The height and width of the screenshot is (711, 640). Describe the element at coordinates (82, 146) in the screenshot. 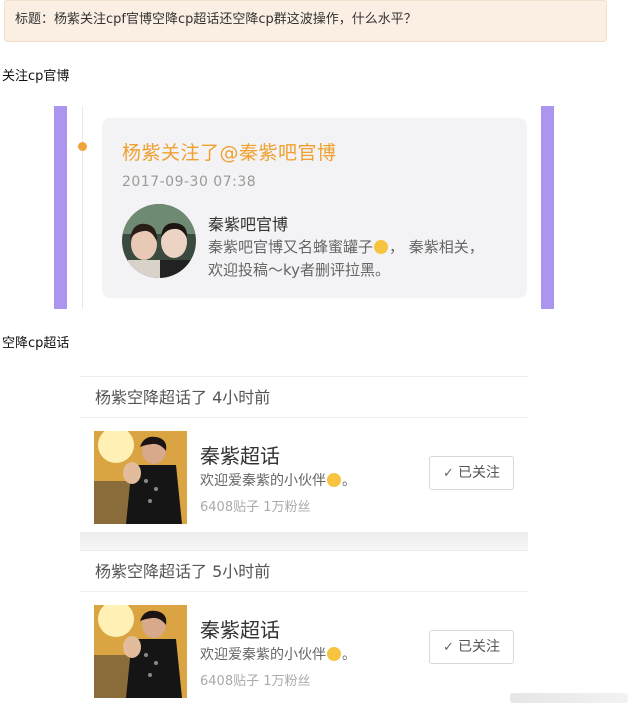

I see `timeline-dot` at that location.